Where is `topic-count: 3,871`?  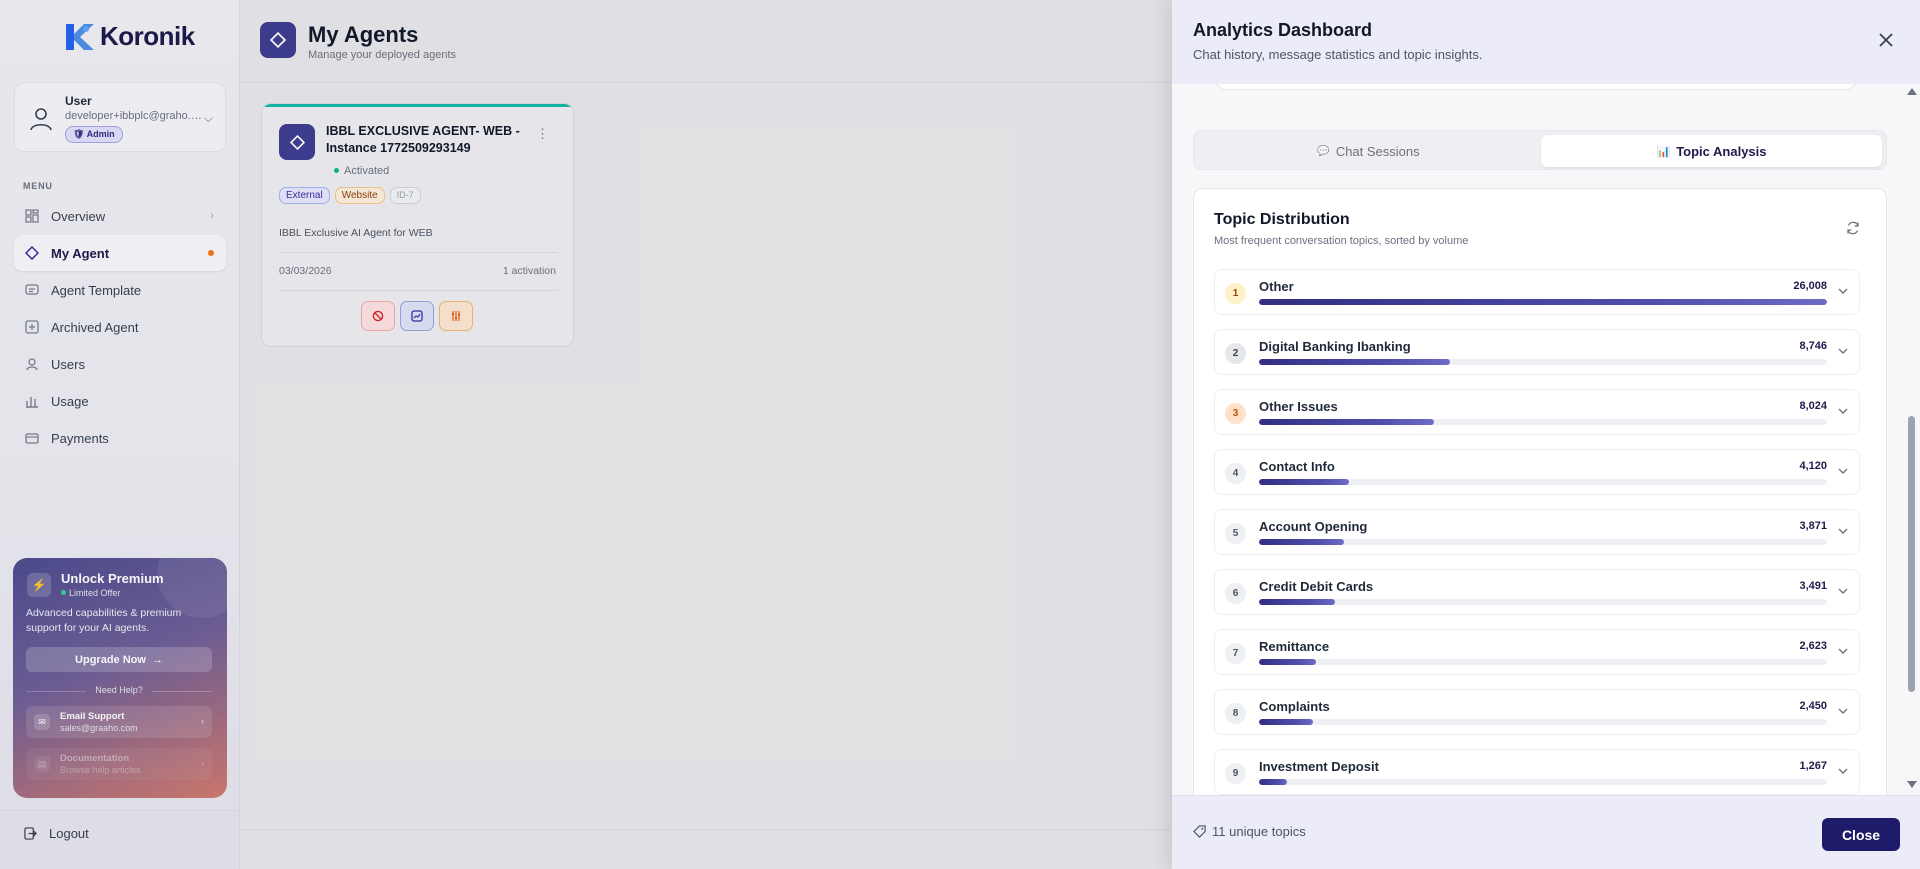 topic-count: 3,871 is located at coordinates (1813, 526).